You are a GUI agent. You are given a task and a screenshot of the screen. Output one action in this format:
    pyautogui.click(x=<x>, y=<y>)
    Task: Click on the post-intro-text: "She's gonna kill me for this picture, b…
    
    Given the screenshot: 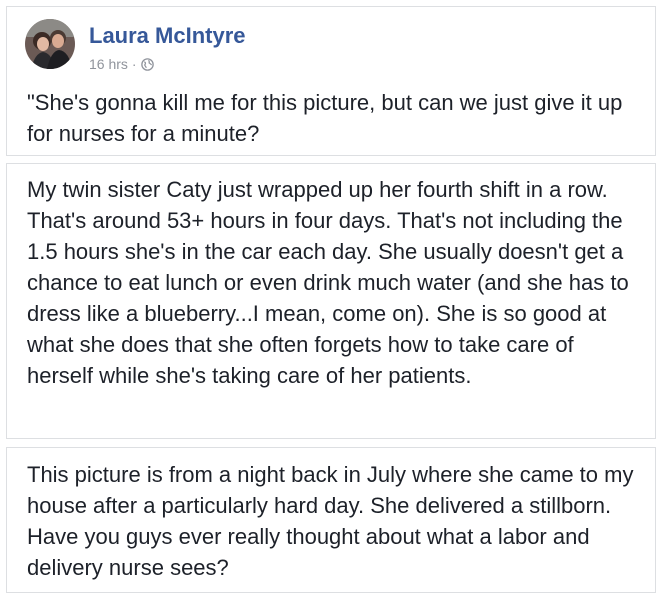 What is the action you would take?
    pyautogui.click(x=325, y=118)
    